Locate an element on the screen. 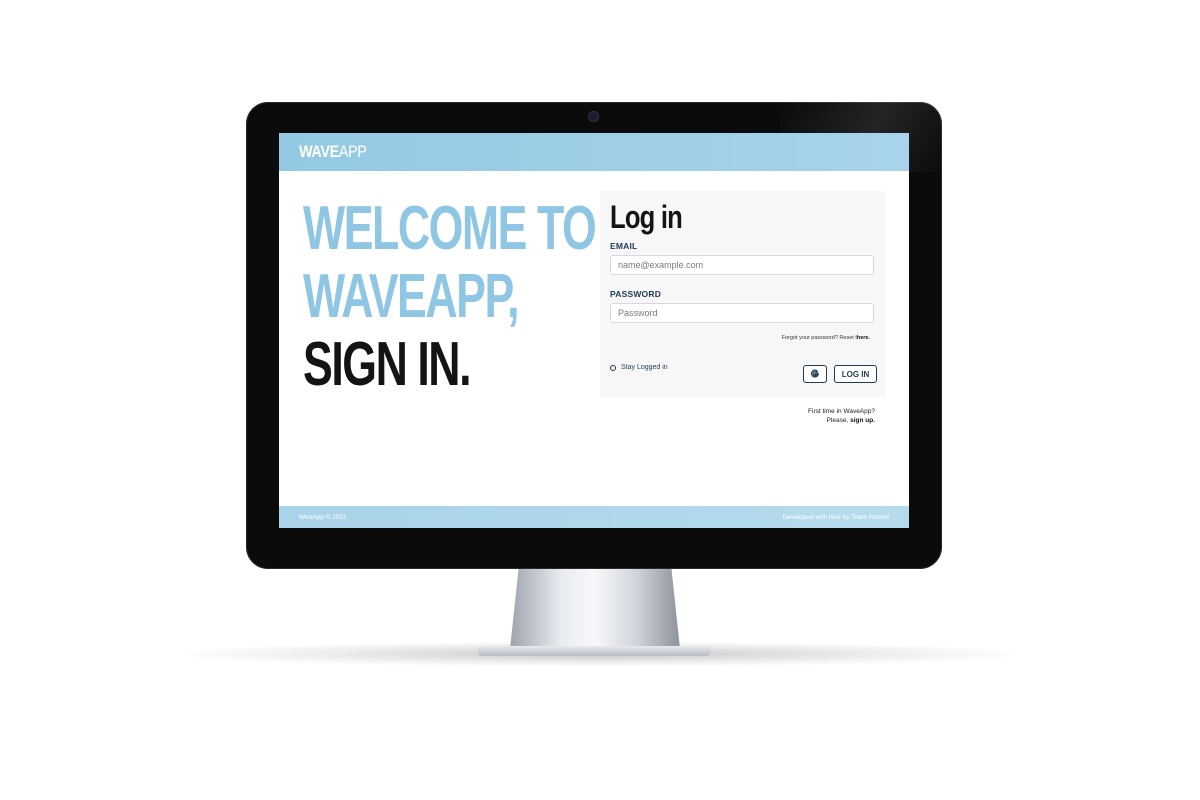 The image size is (1200, 800). stay-logged-in-option: Stay Logged in is located at coordinates (639, 367).